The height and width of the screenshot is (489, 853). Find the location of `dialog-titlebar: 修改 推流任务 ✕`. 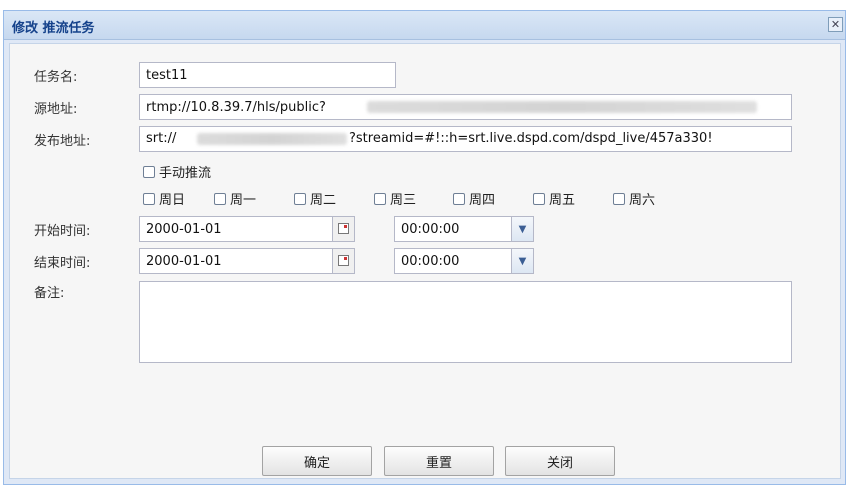

dialog-titlebar: 修改 推流任务 ✕ is located at coordinates (424, 25).